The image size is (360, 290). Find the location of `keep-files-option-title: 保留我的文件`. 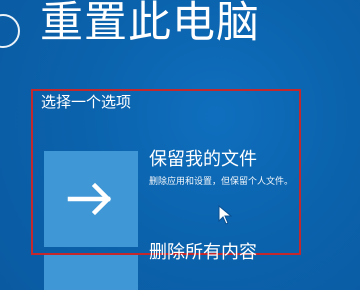

keep-files-option-title: 保留我的文件 is located at coordinates (203, 160).